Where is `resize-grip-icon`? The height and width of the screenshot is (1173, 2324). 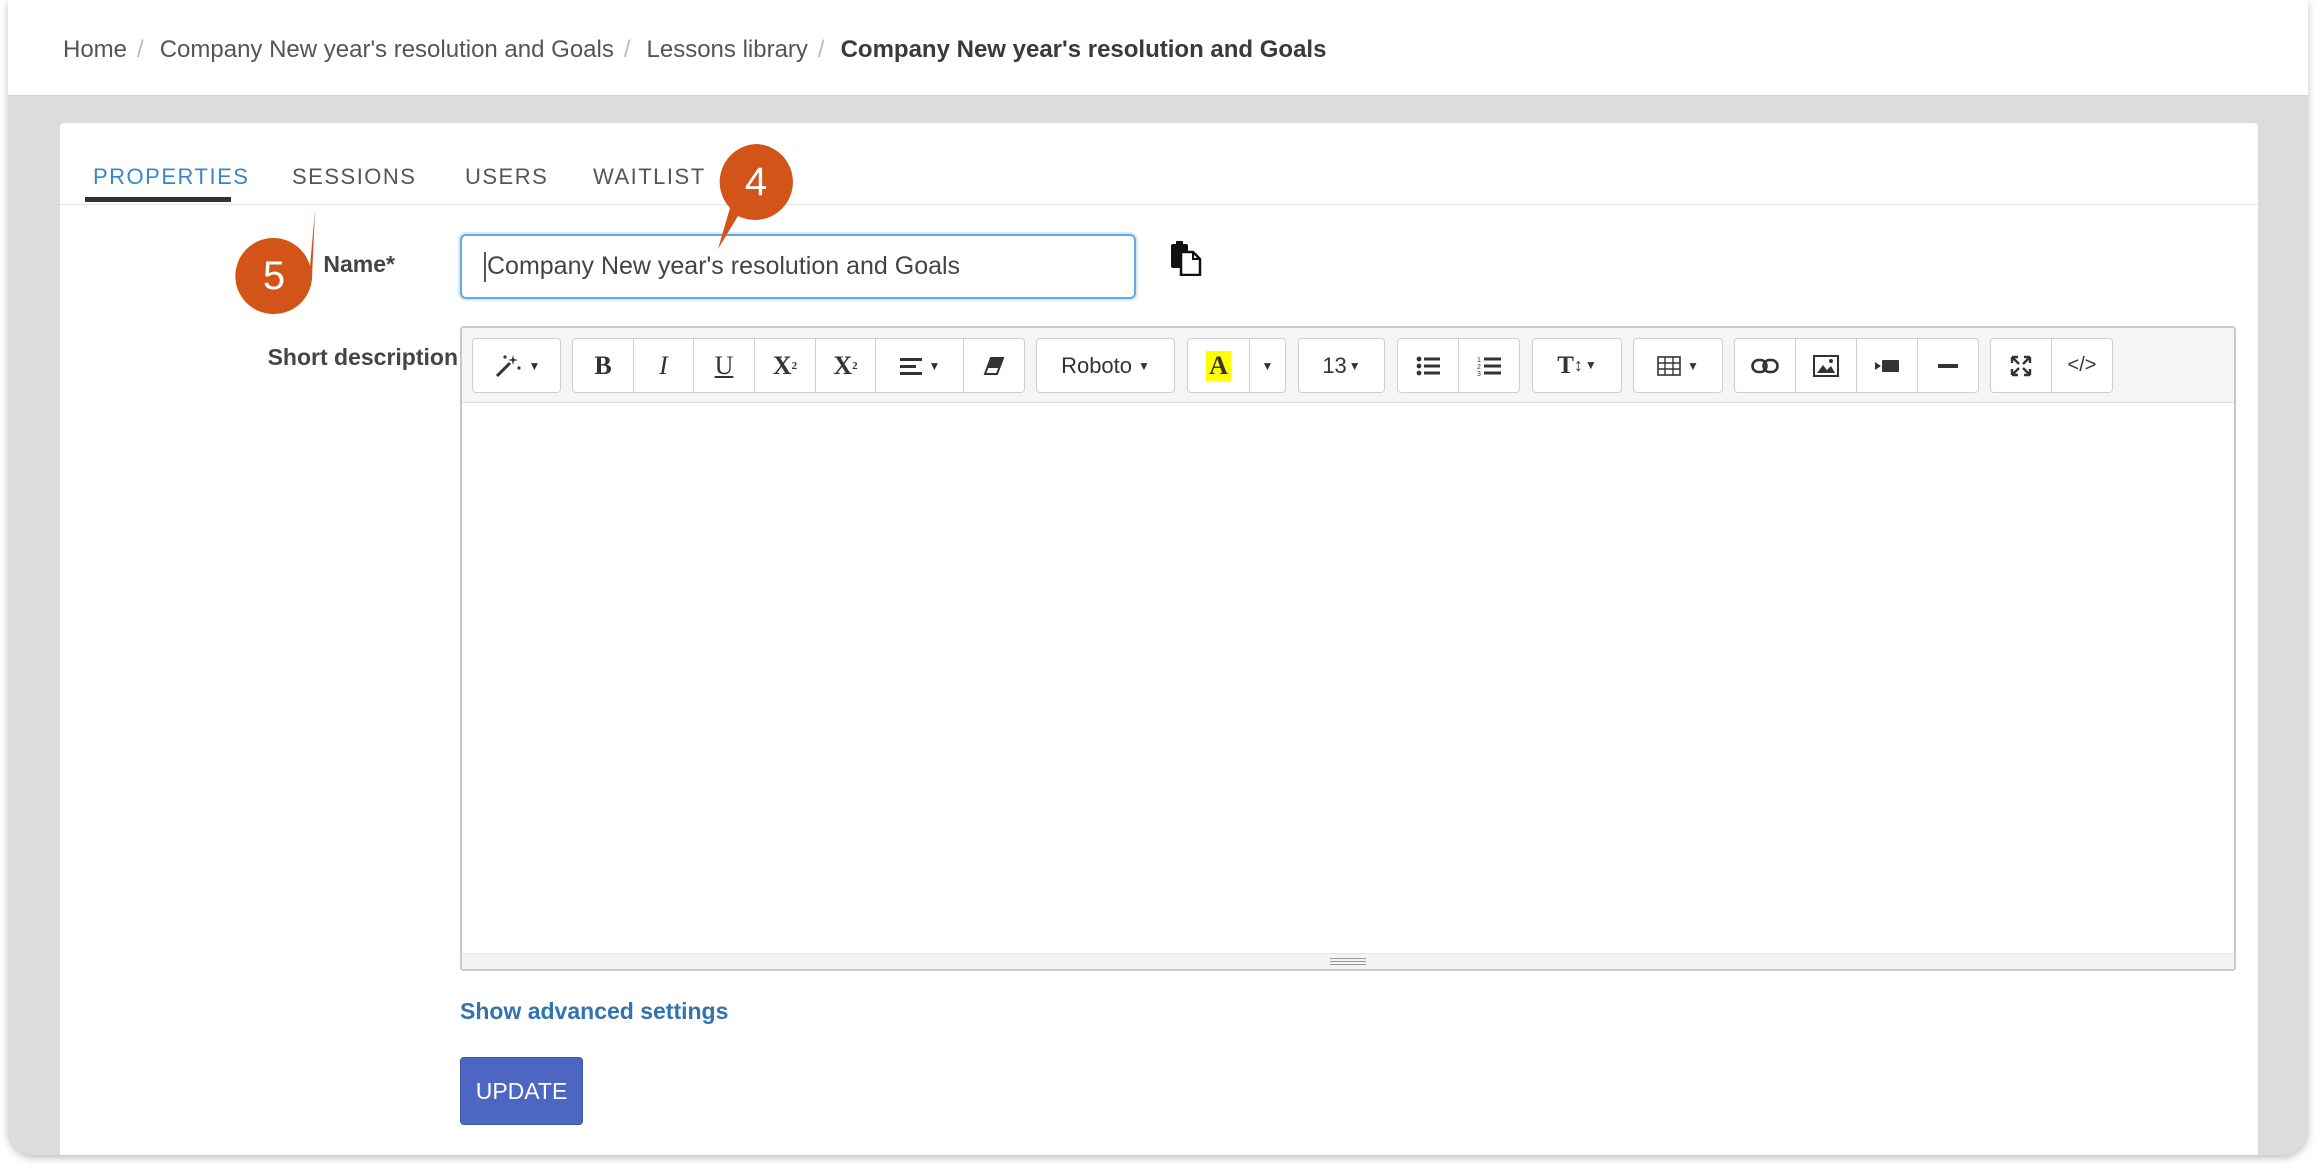 resize-grip-icon is located at coordinates (1348, 961).